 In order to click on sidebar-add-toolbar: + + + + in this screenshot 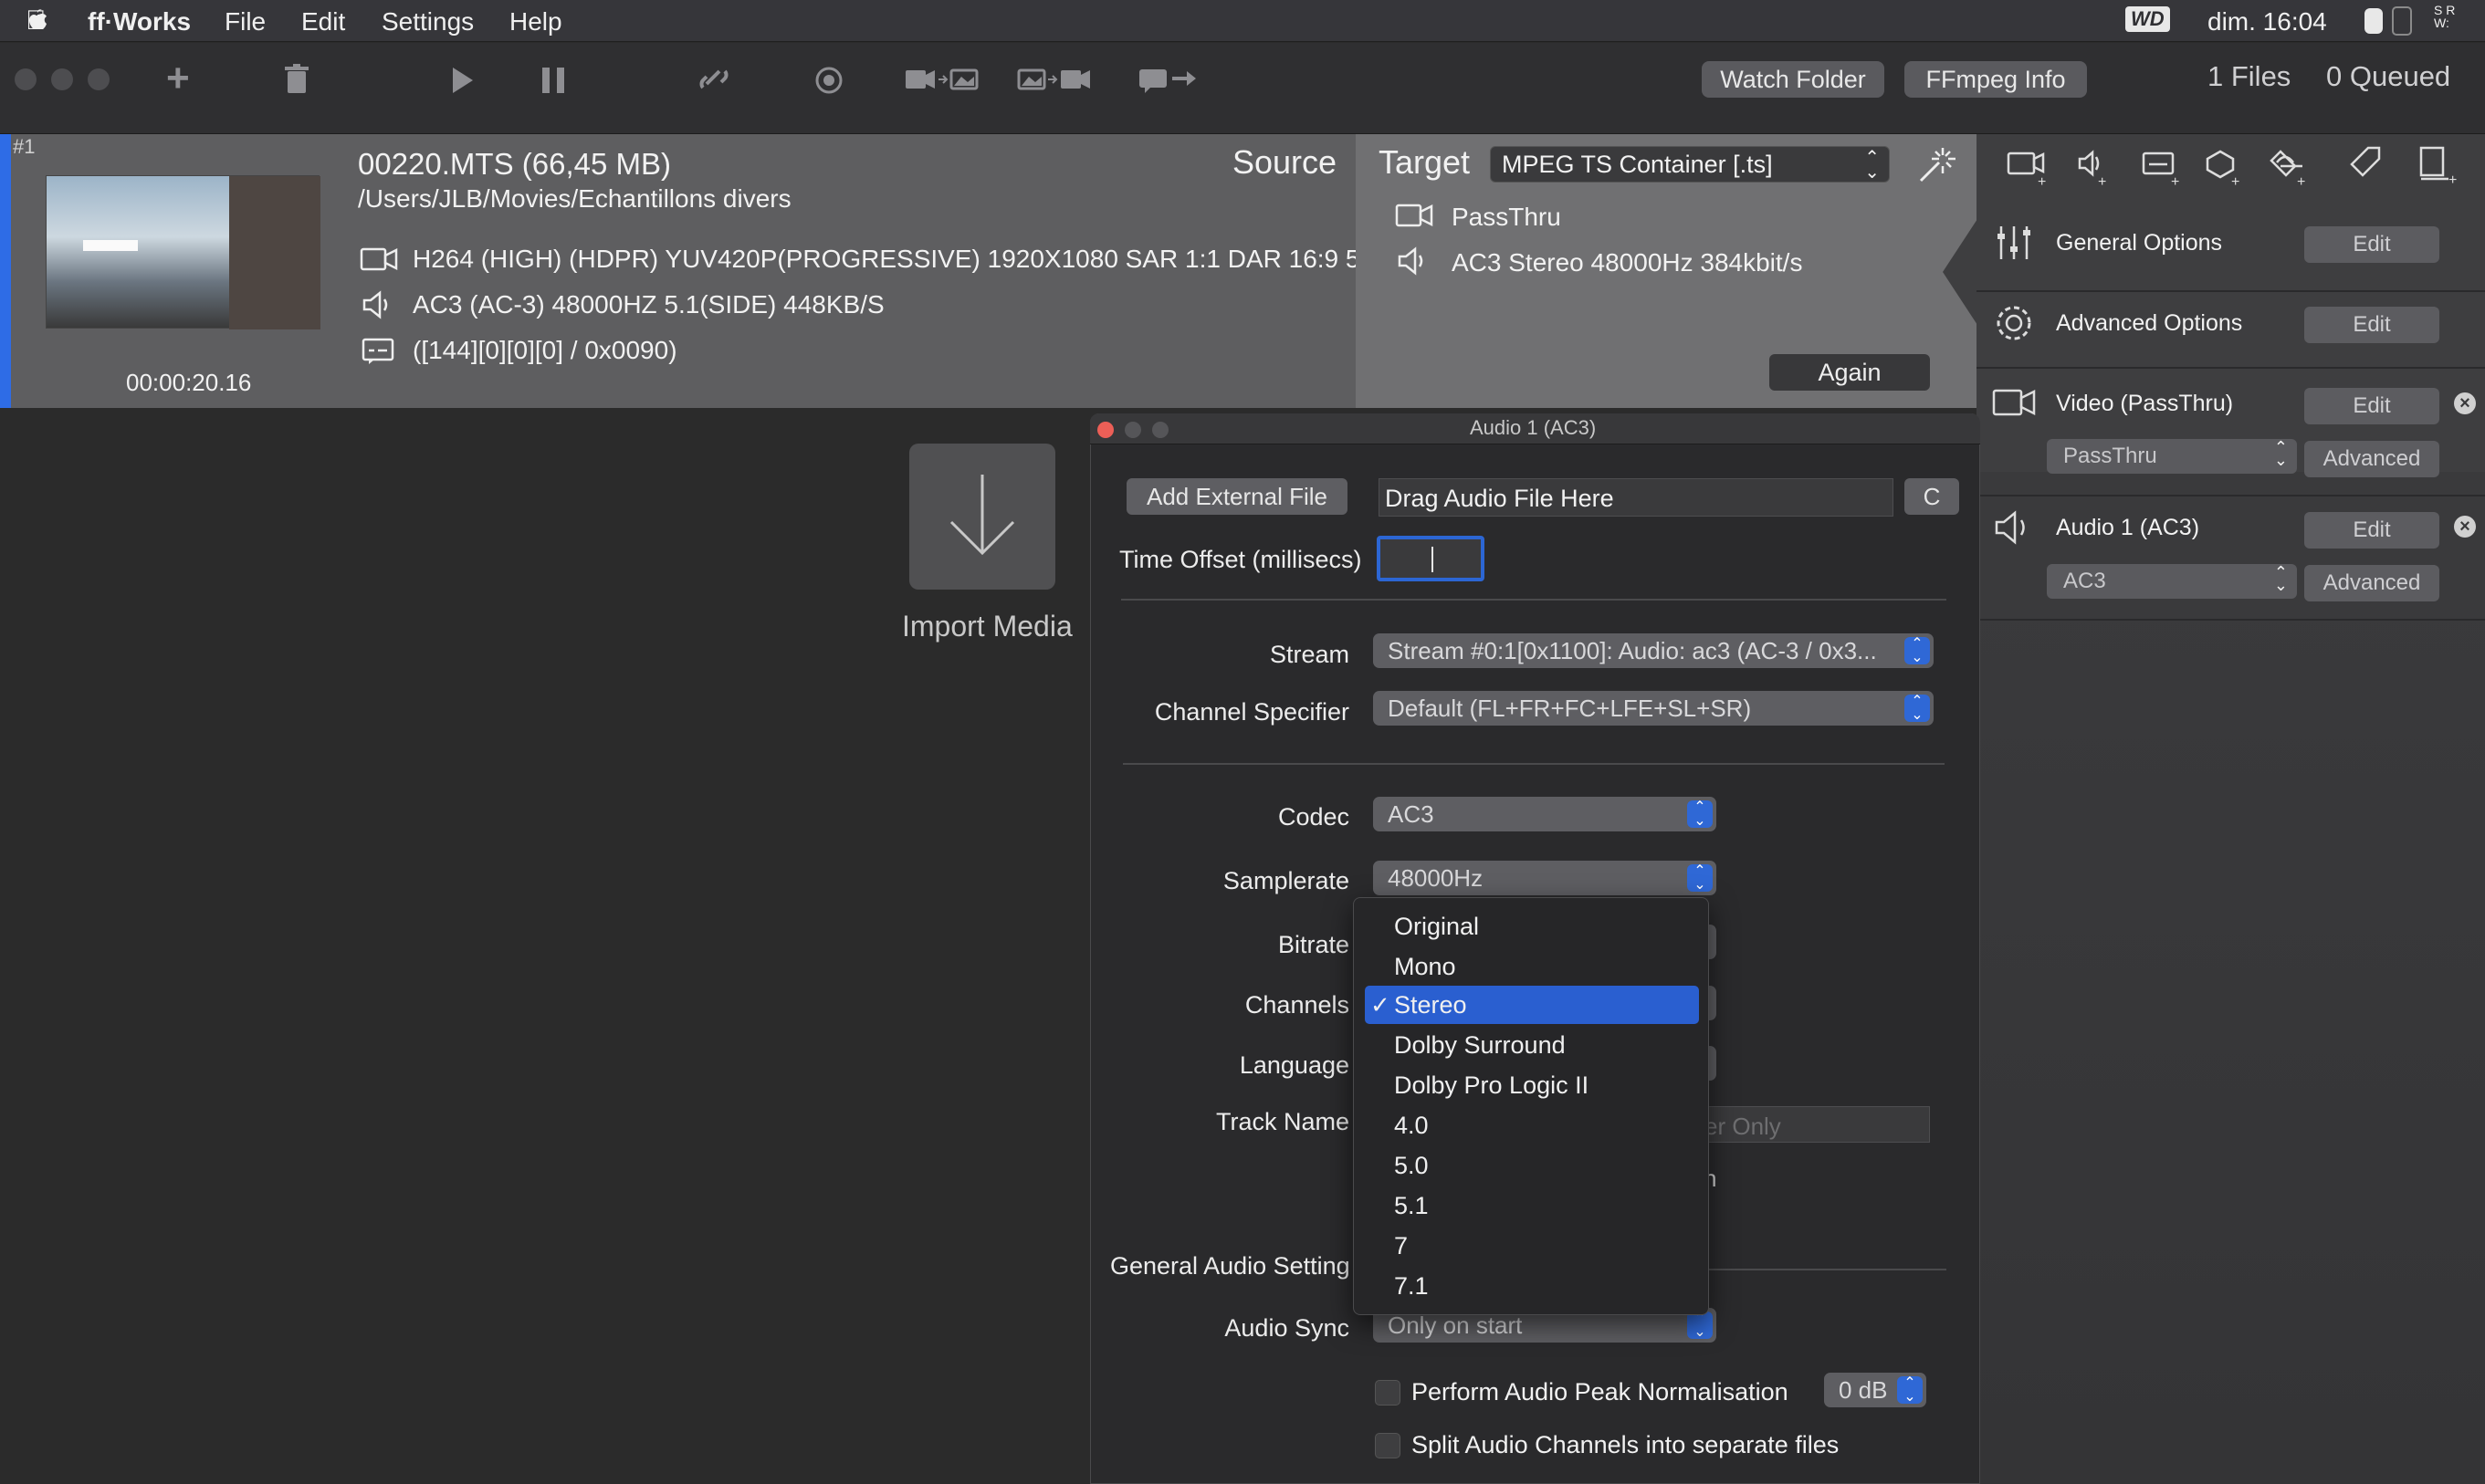, I will do `click(2152, 169)`.